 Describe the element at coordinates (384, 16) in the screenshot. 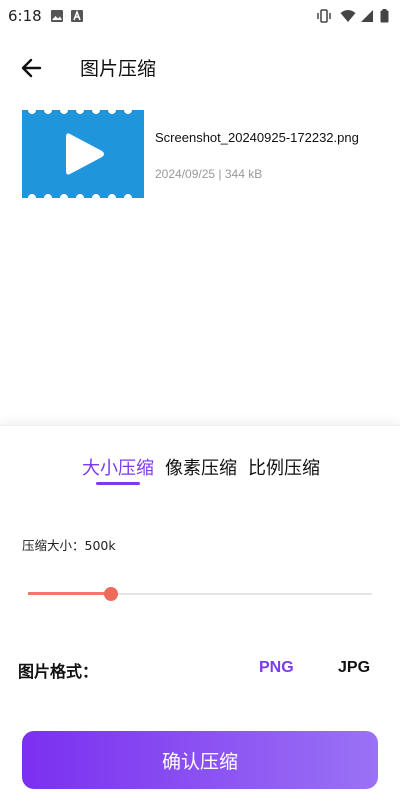

I see `battery-icon` at that location.